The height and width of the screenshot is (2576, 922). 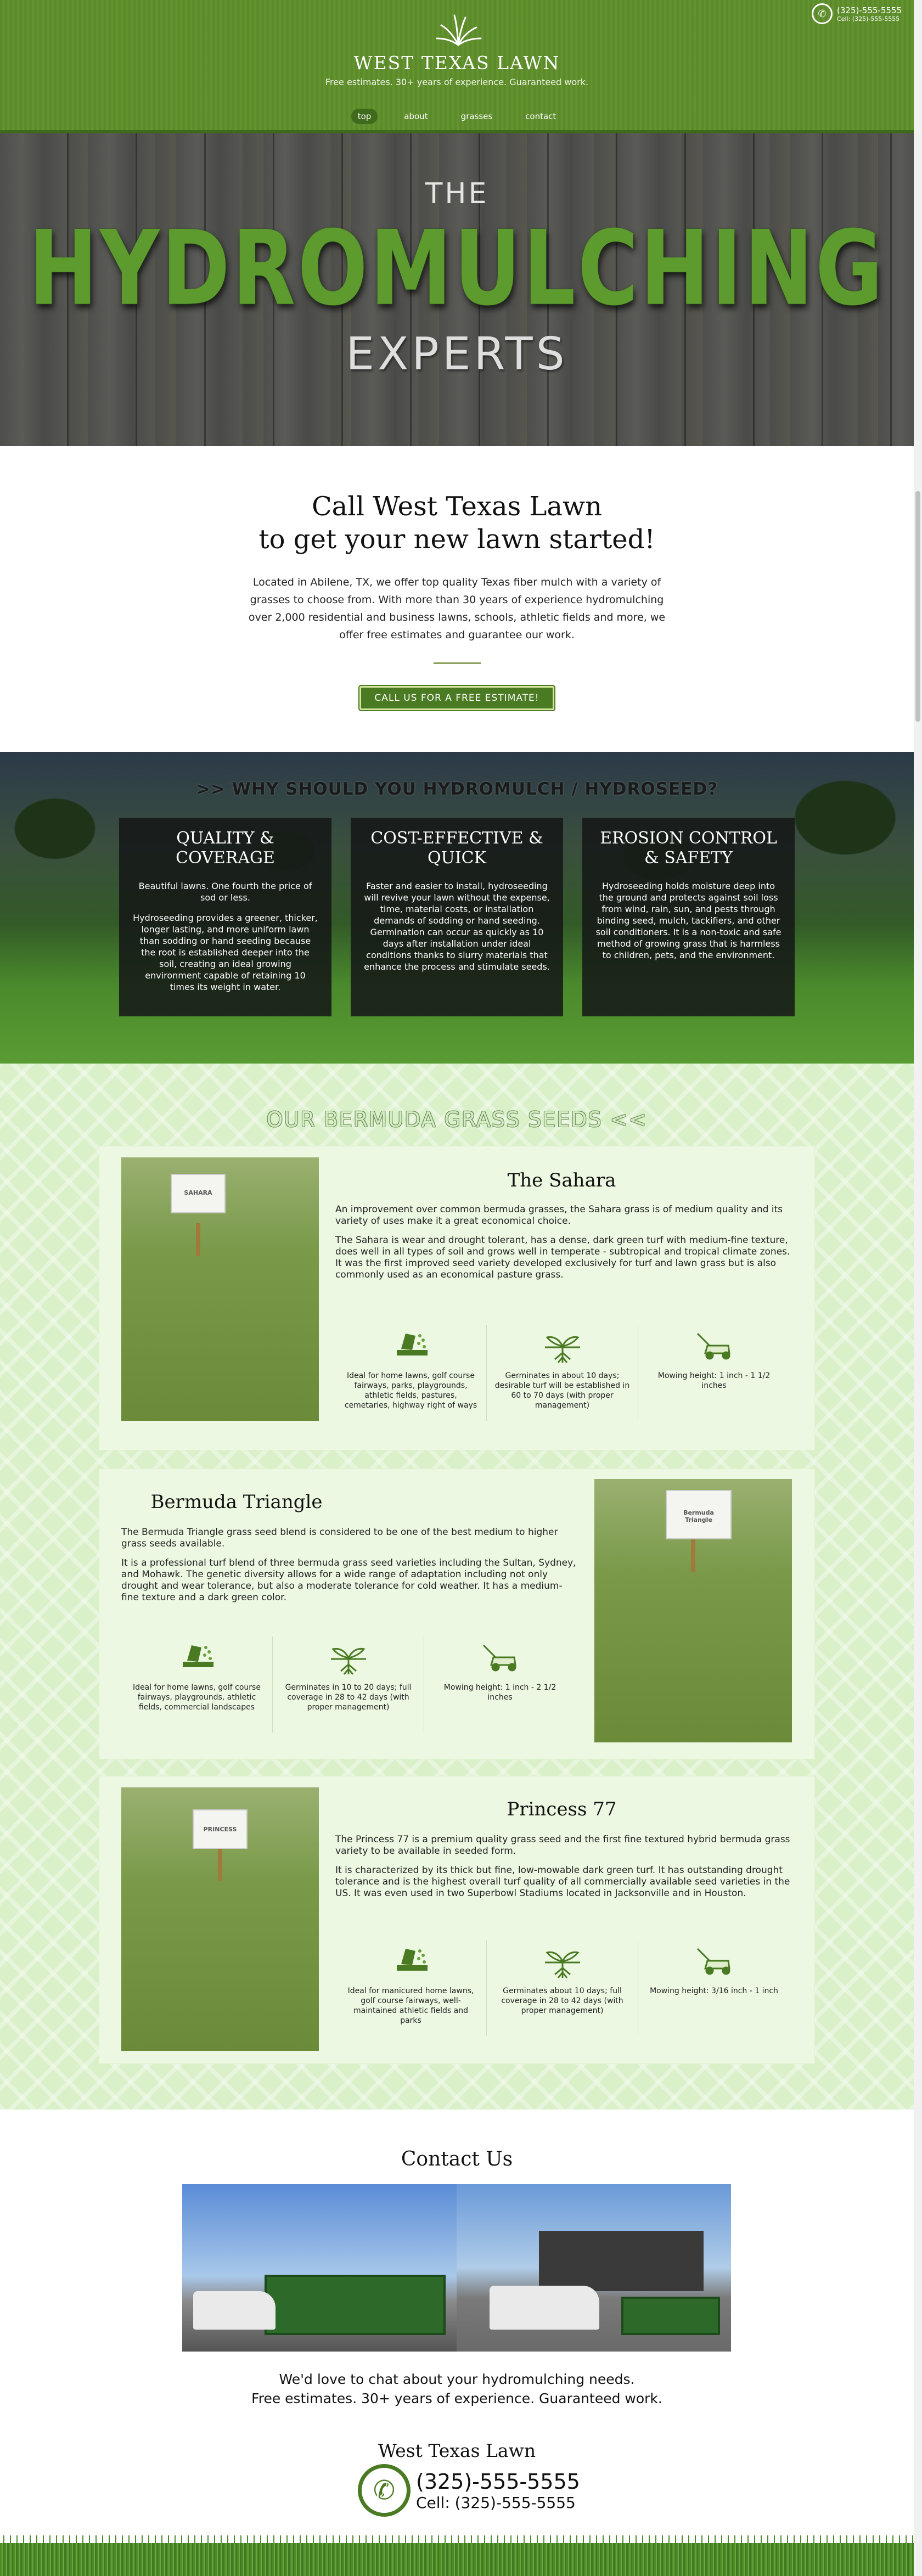 What do you see at coordinates (498, 2481) in the screenshot?
I see `contact-phone-main: (325)-555-5555` at bounding box center [498, 2481].